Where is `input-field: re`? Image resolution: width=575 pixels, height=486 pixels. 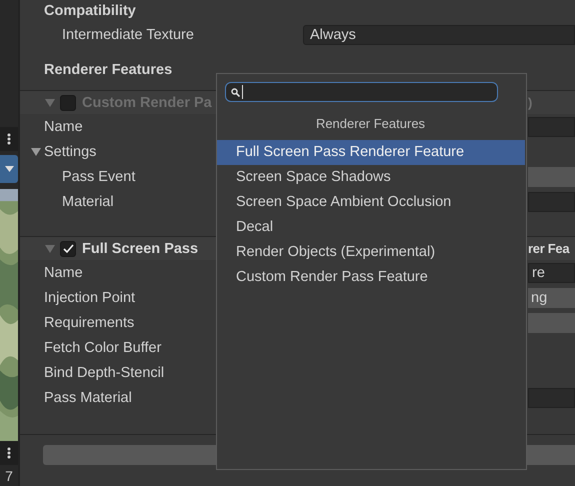
input-field: re is located at coordinates (551, 272).